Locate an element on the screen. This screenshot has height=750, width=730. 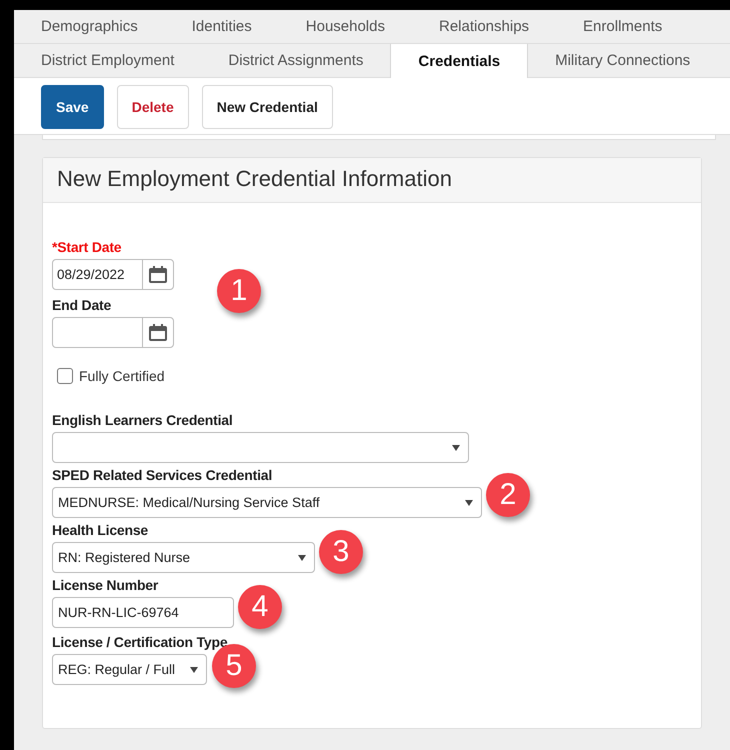
delete-button: Delete is located at coordinates (152, 107).